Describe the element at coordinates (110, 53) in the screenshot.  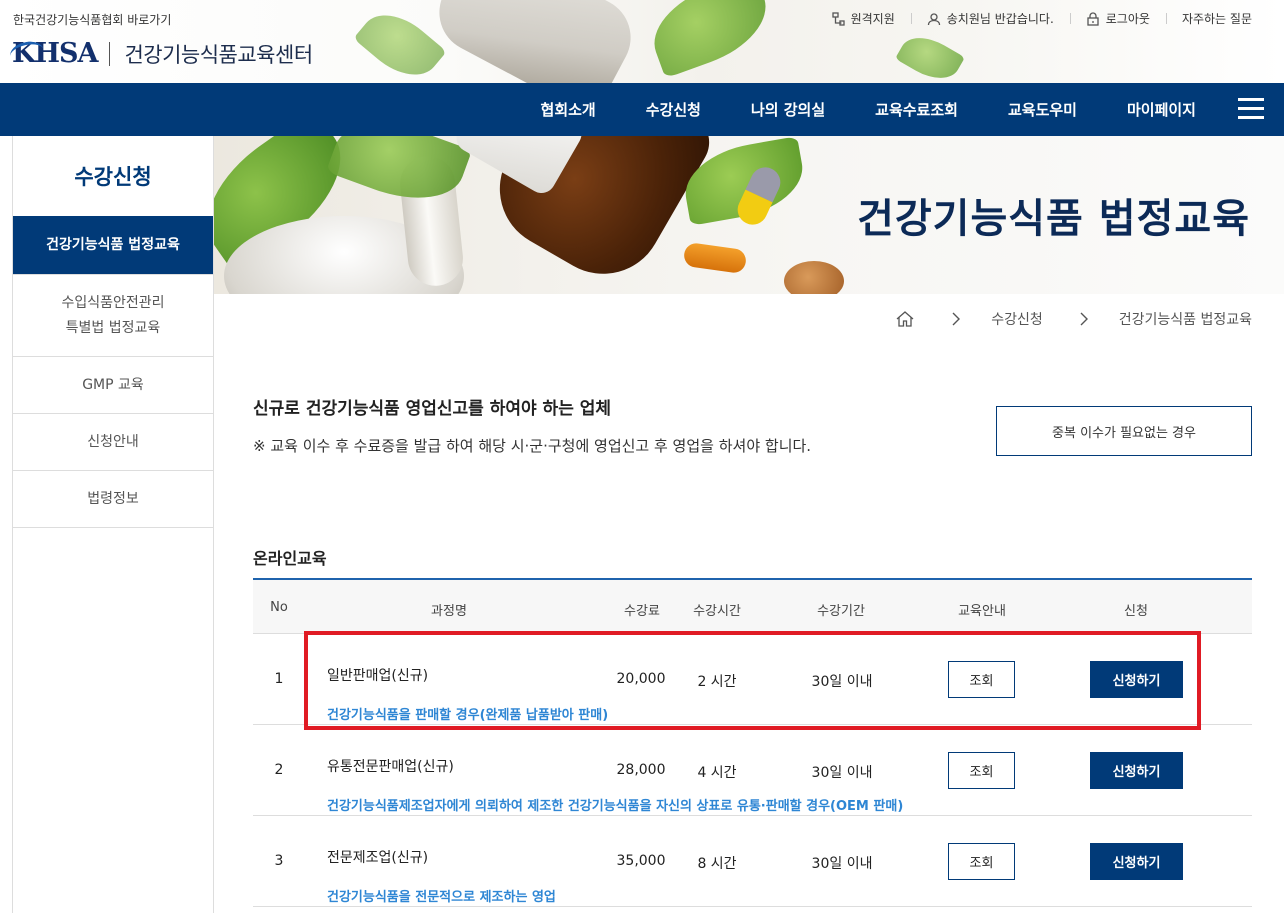
I see `logo-divider` at that location.